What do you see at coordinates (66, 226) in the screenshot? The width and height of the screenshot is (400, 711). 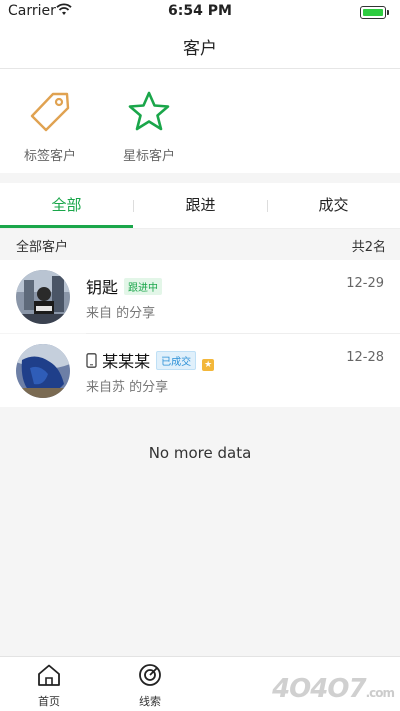 I see `active-tab-indicator` at bounding box center [66, 226].